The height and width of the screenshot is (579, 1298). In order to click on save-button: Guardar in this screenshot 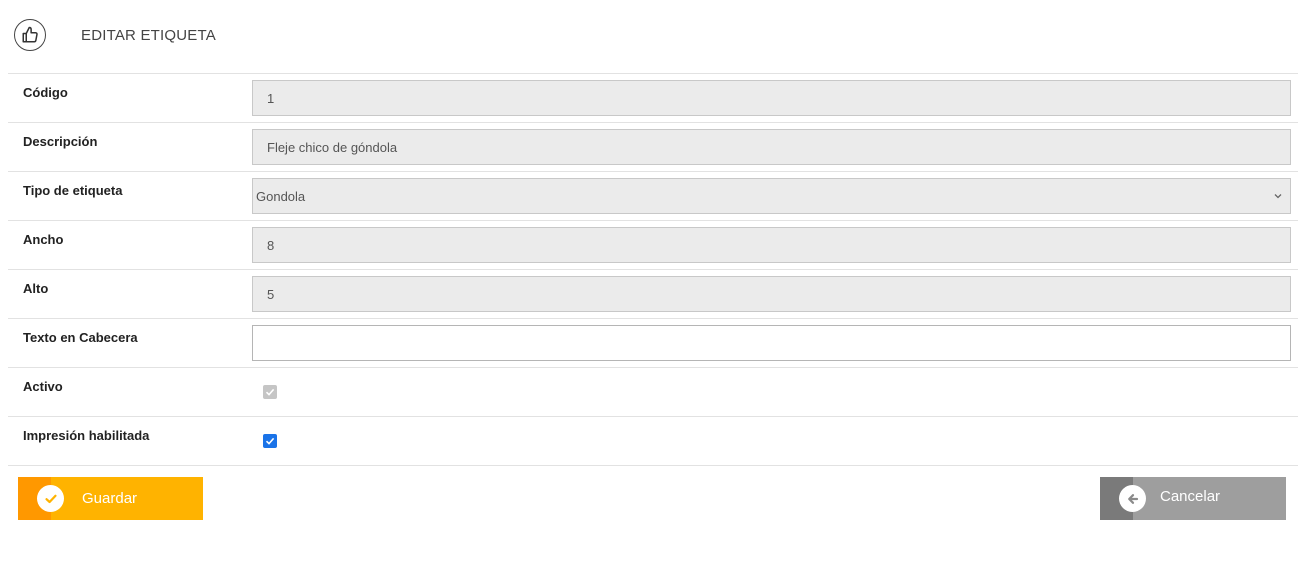, I will do `click(110, 498)`.